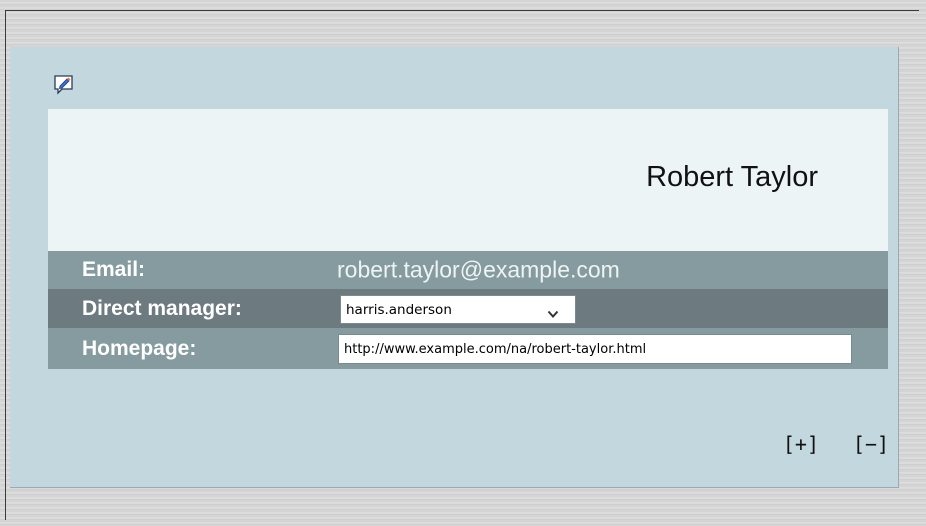 The image size is (926, 526). Describe the element at coordinates (114, 269) in the screenshot. I see `email-label: Email:` at that location.